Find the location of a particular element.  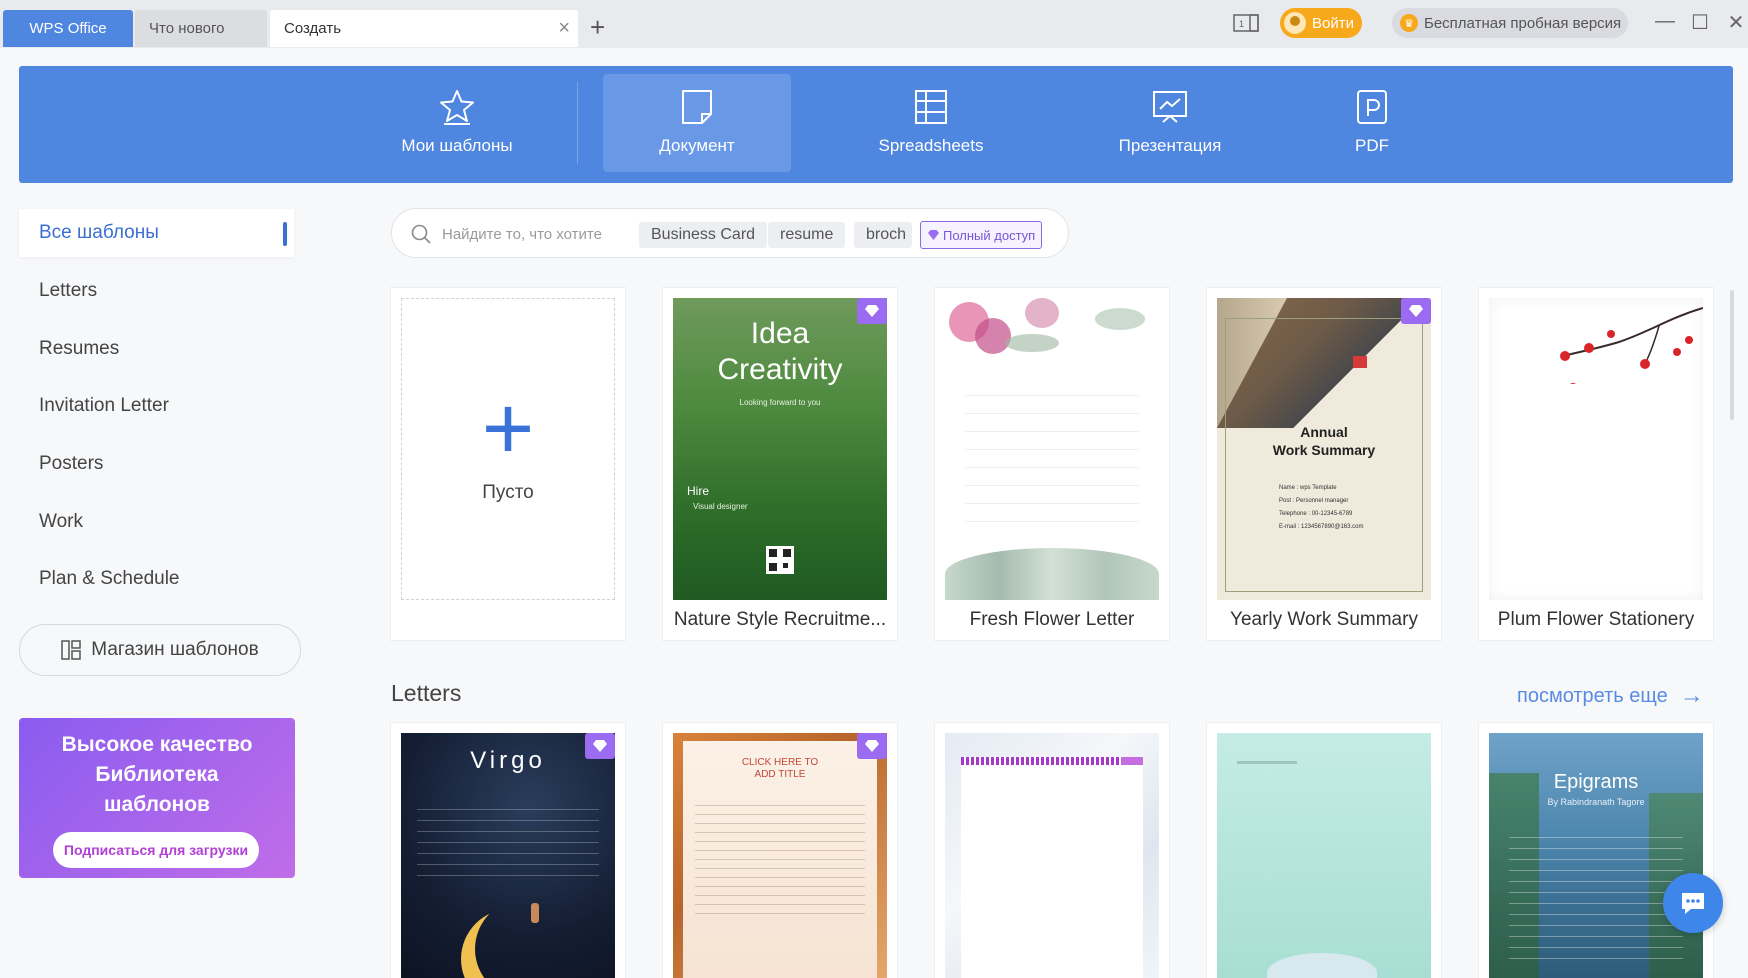

store-icon is located at coordinates (71, 650).